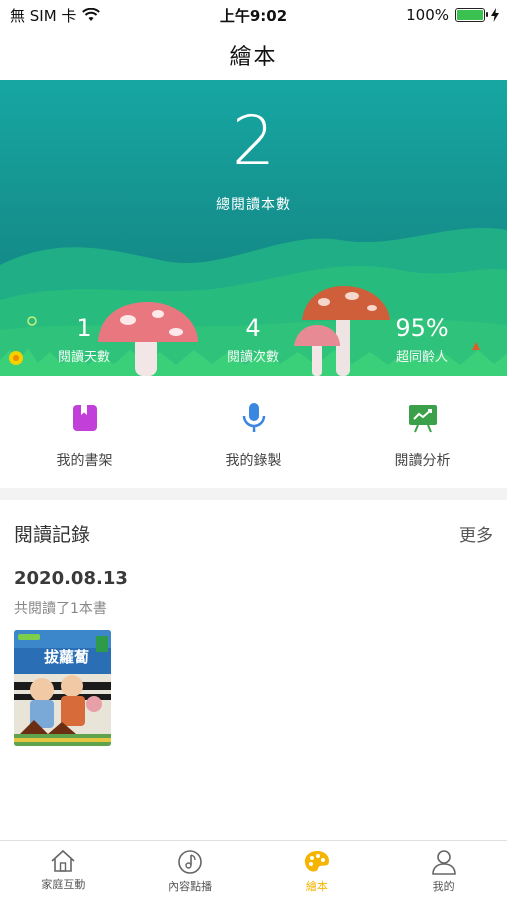 The height and width of the screenshot is (900, 507). Describe the element at coordinates (190, 886) in the screenshot. I see `tab-label: 內容點播` at that location.